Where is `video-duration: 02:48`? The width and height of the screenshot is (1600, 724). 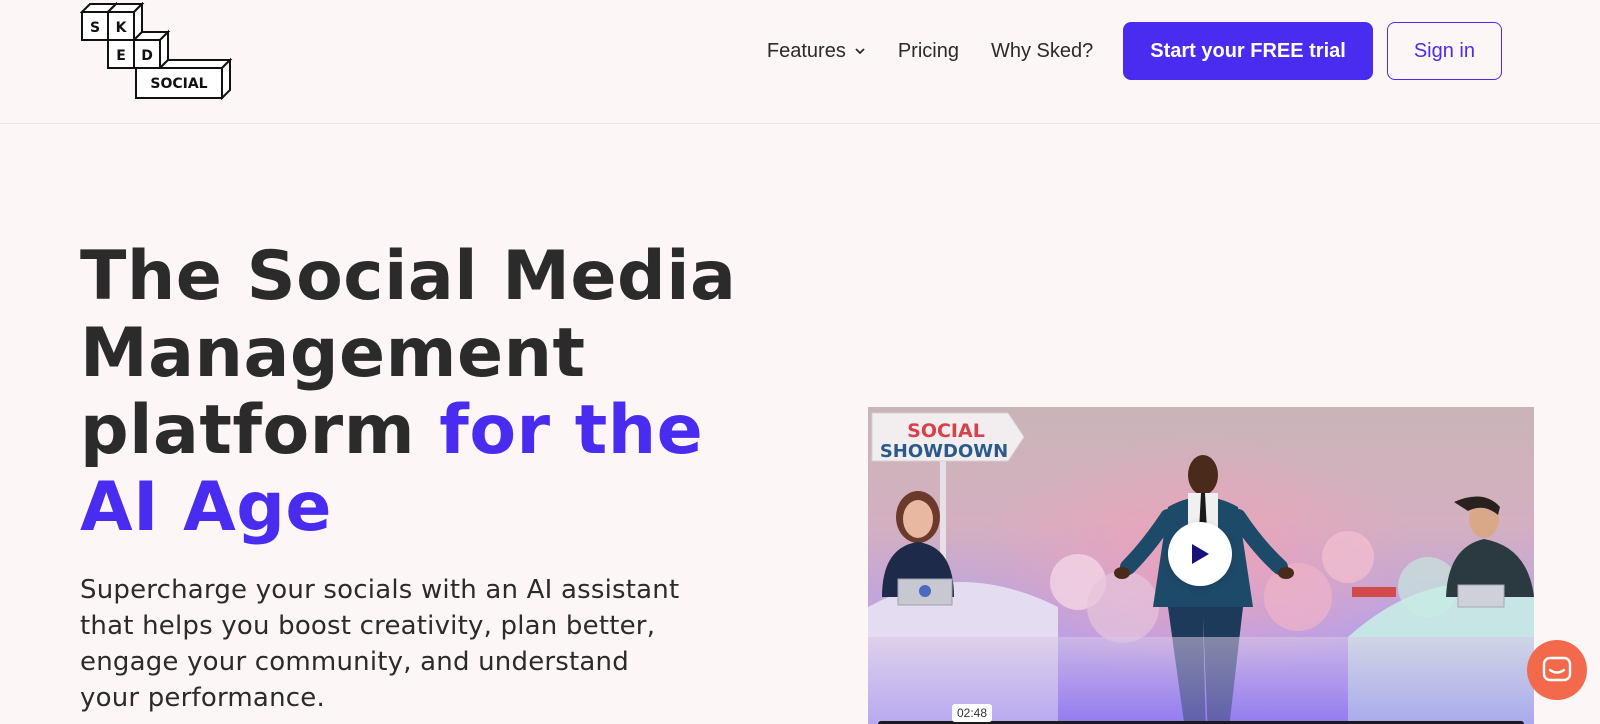 video-duration: 02:48 is located at coordinates (972, 713).